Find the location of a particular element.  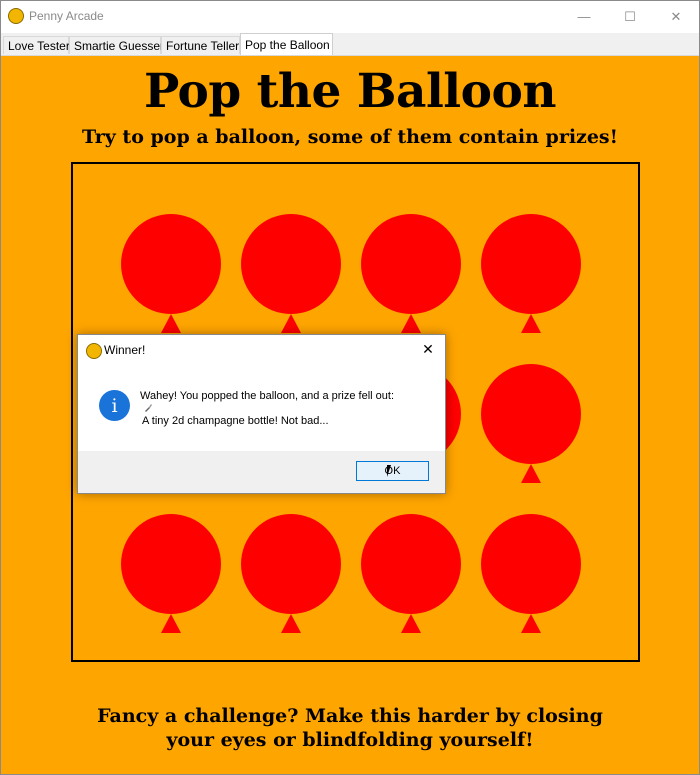

tab-smartie-guesser: Smartie Guesser is located at coordinates (116, 45).